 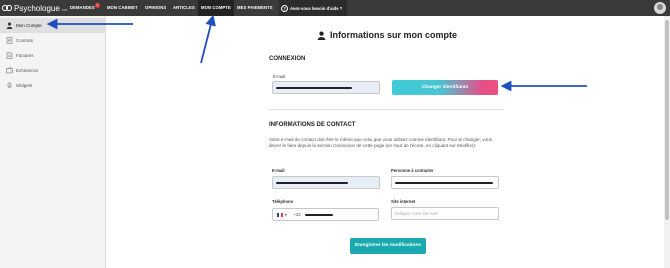 What do you see at coordinates (27, 70) in the screenshot?
I see `sidebar-item-label: Echéances` at bounding box center [27, 70].